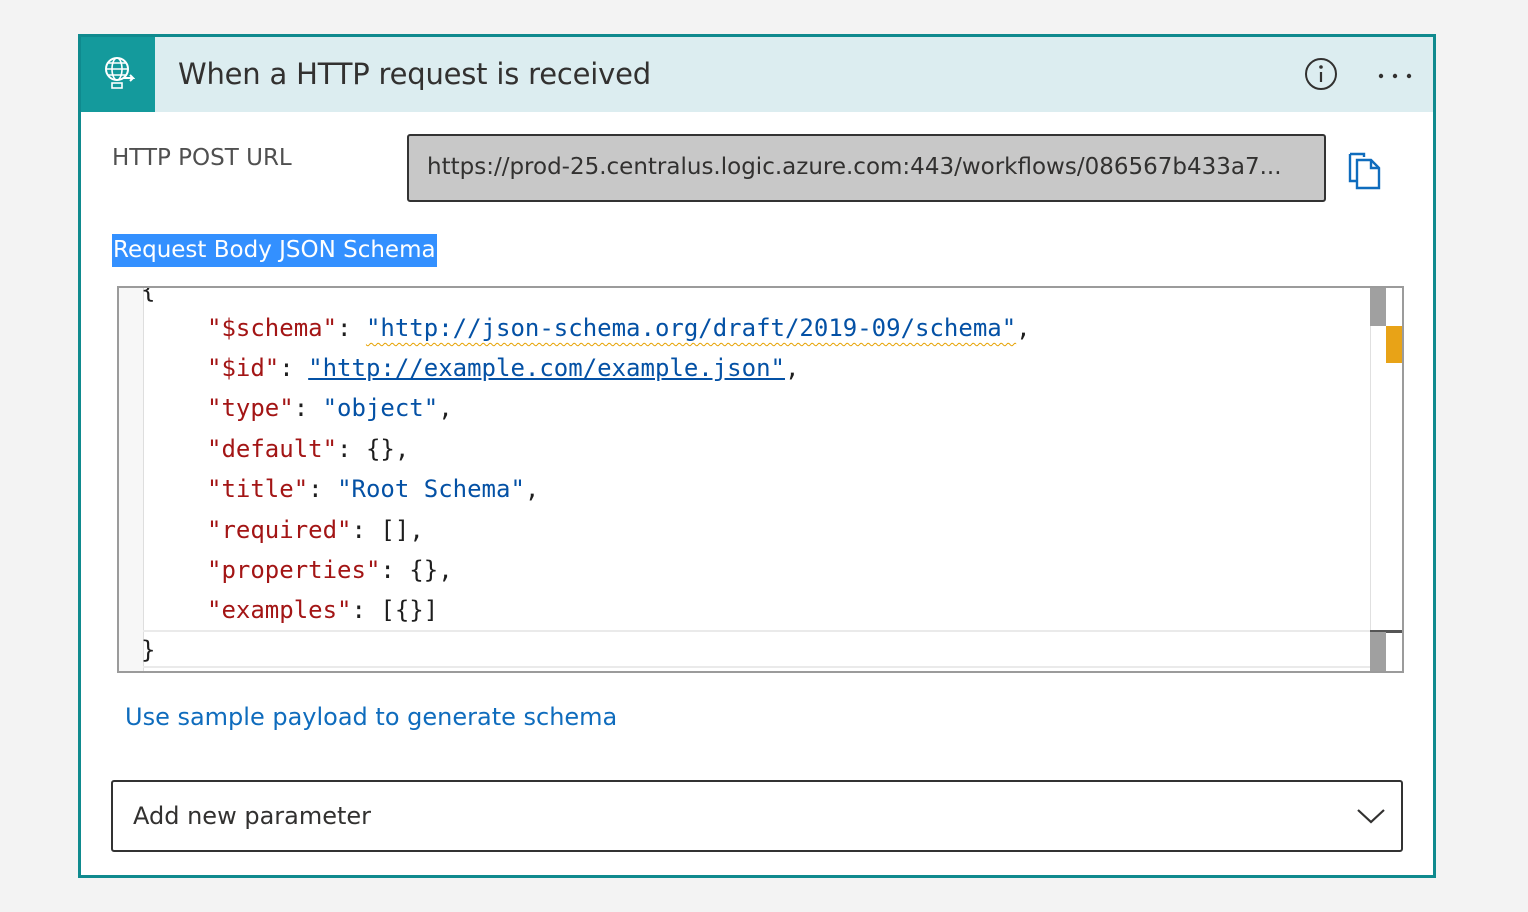 This screenshot has height=912, width=1528. Describe the element at coordinates (757, 816) in the screenshot. I see `add-new-parameter-dropdown: Add new parameter` at that location.